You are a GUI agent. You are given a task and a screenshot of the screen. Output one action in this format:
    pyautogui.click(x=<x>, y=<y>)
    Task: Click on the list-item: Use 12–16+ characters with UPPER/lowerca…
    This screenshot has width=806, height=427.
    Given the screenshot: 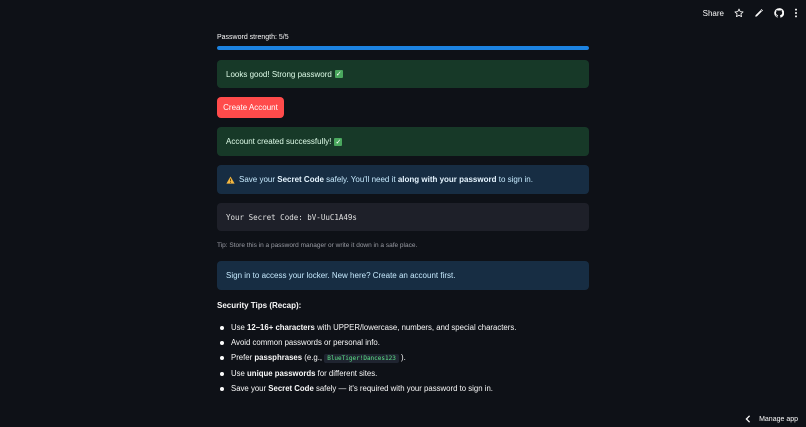 What is the action you would take?
    pyautogui.click(x=407, y=327)
    